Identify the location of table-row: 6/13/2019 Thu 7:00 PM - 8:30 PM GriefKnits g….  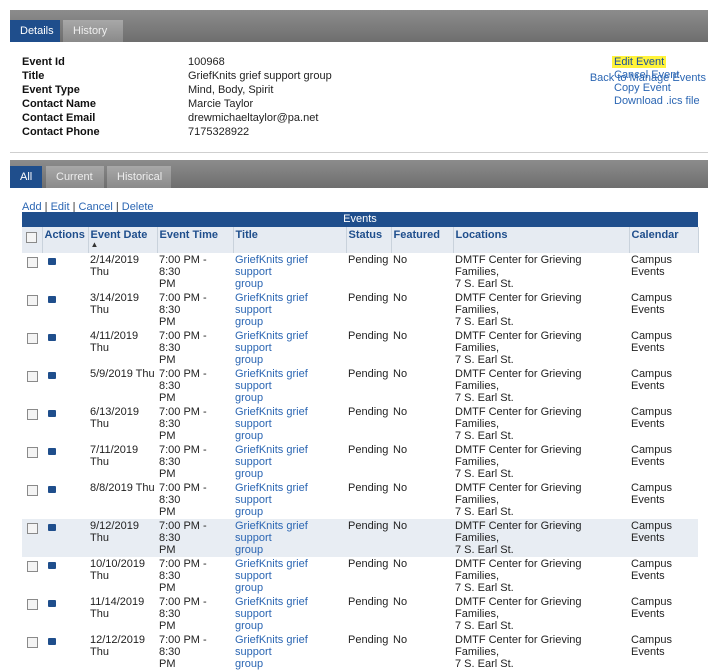
(360, 424).